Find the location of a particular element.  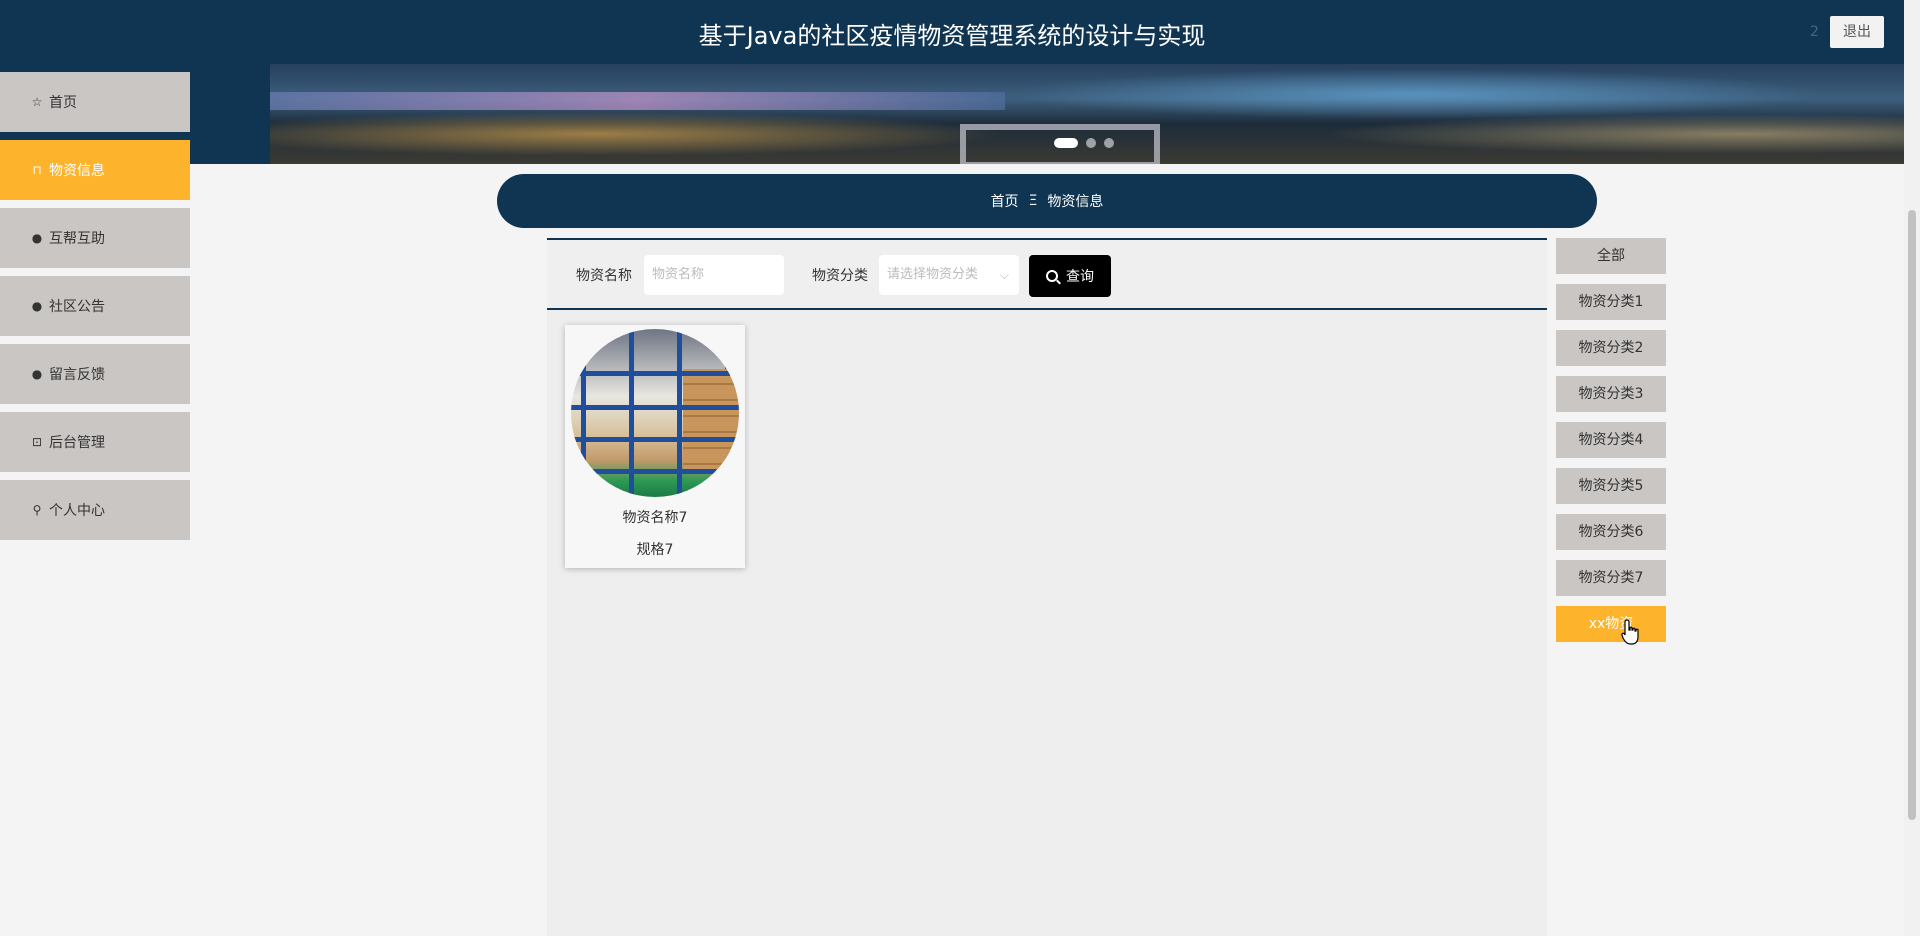

sidebar-item-feedback: ● 留言反馈 is located at coordinates (95, 374).